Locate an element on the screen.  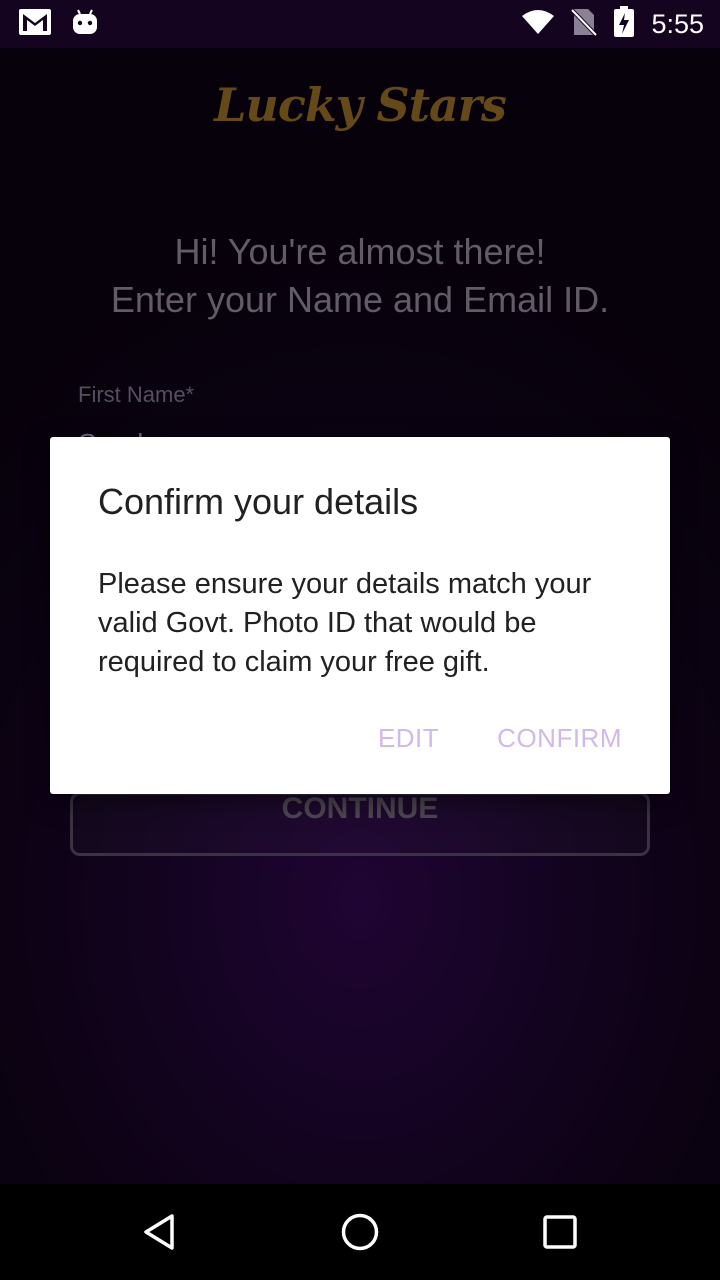
back-icon is located at coordinates (160, 1232).